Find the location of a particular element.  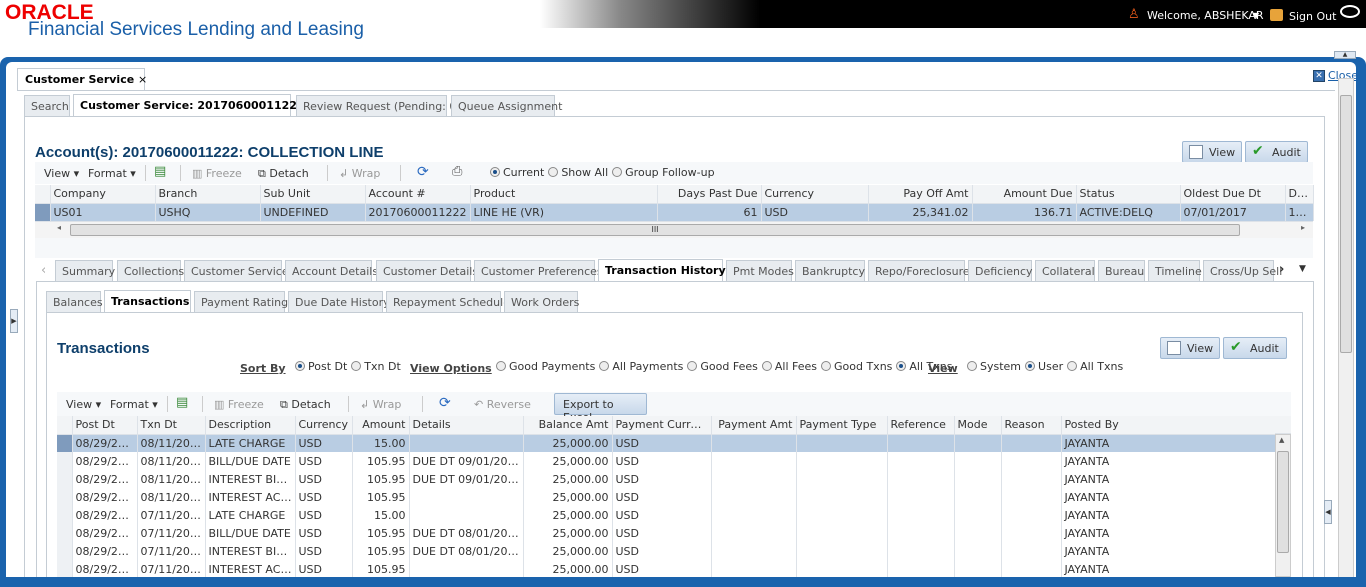

tab-review-request-pending-0: Review Request (Pending: 0) is located at coordinates (378, 106).